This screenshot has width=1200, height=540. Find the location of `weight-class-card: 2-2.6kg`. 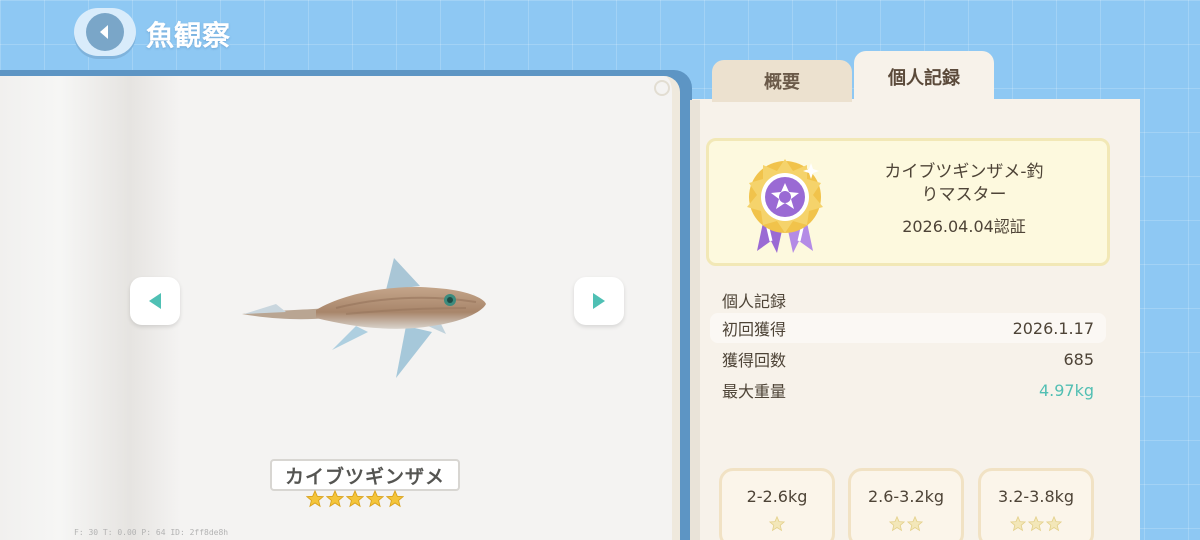

weight-class-card: 2-2.6kg is located at coordinates (777, 504).